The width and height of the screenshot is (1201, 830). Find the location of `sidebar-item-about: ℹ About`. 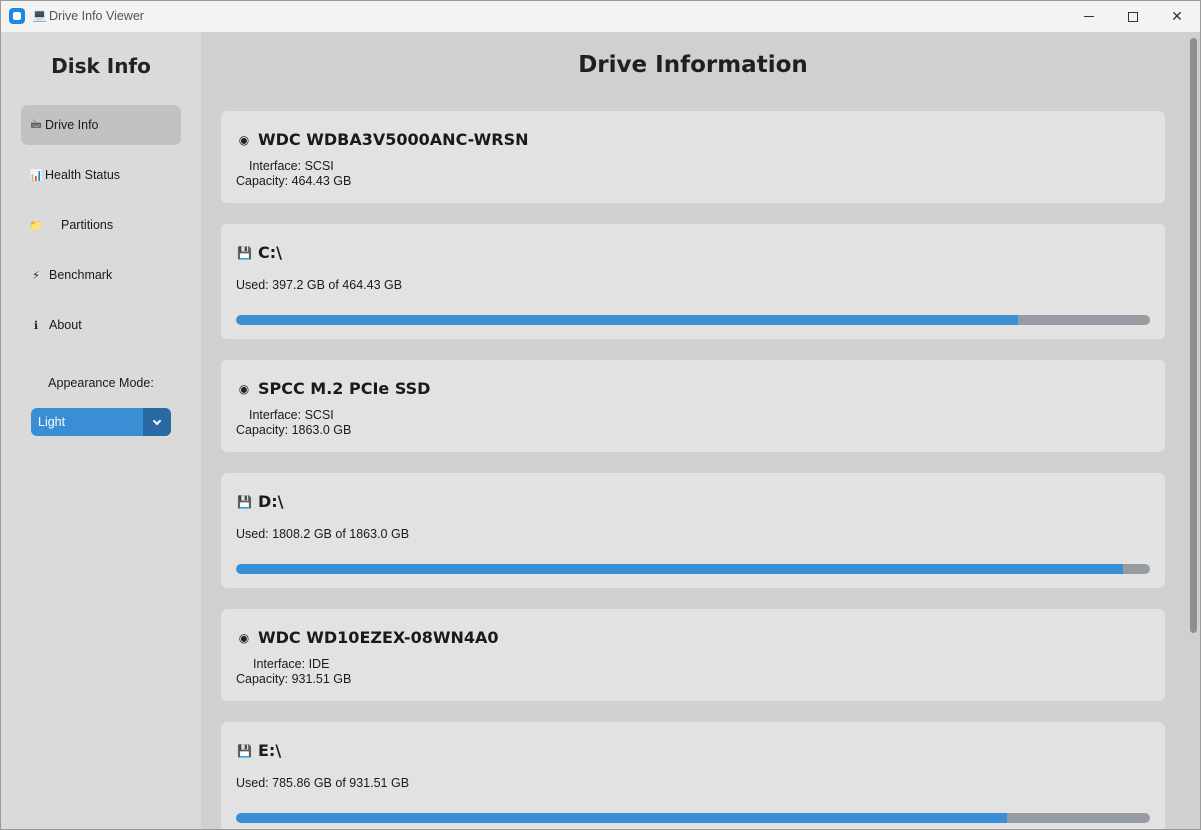

sidebar-item-about: ℹ About is located at coordinates (101, 325).